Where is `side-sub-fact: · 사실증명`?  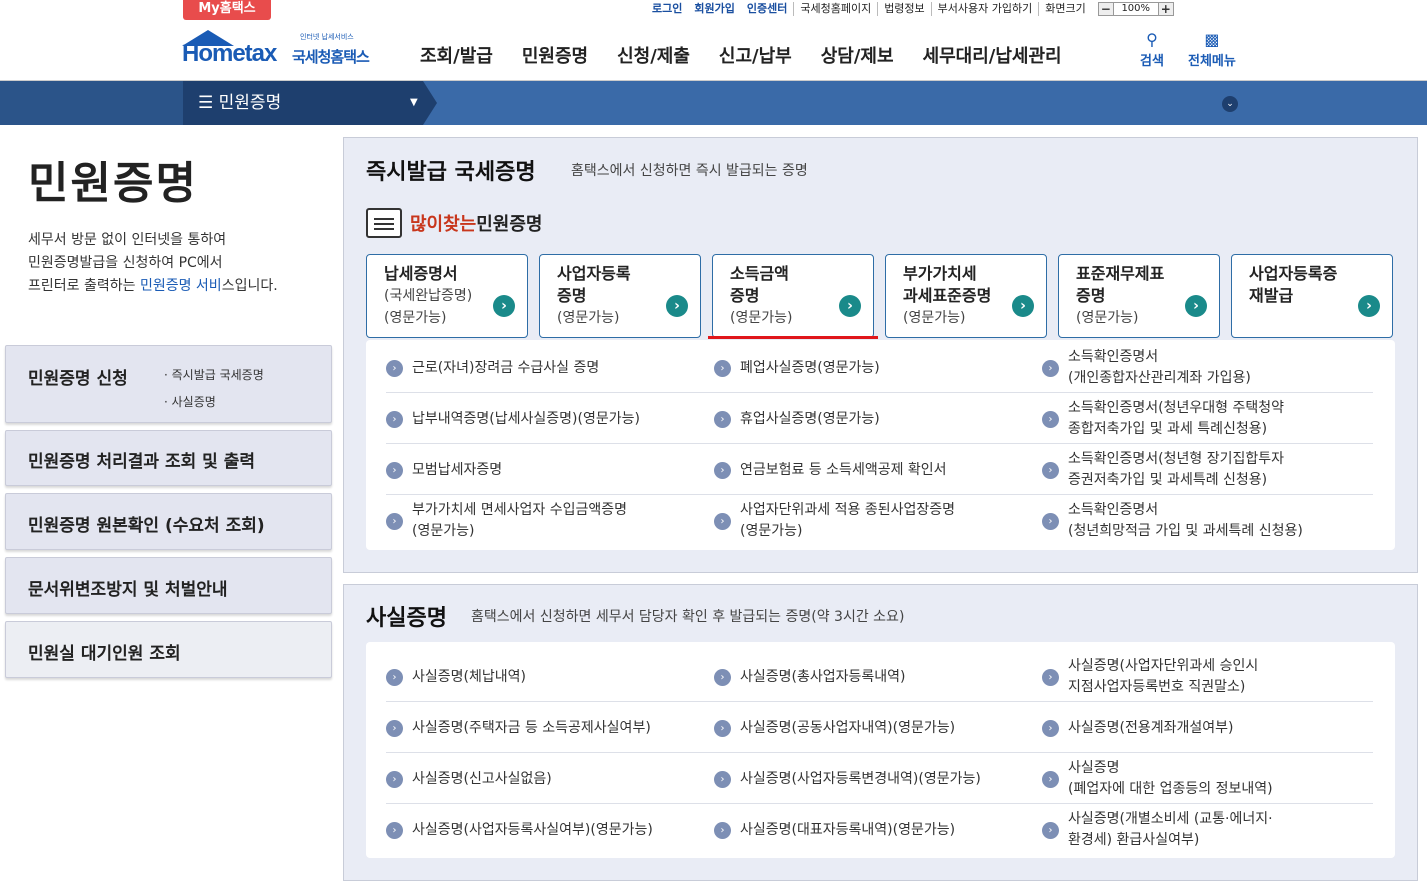 side-sub-fact: · 사실증명 is located at coordinates (214, 402).